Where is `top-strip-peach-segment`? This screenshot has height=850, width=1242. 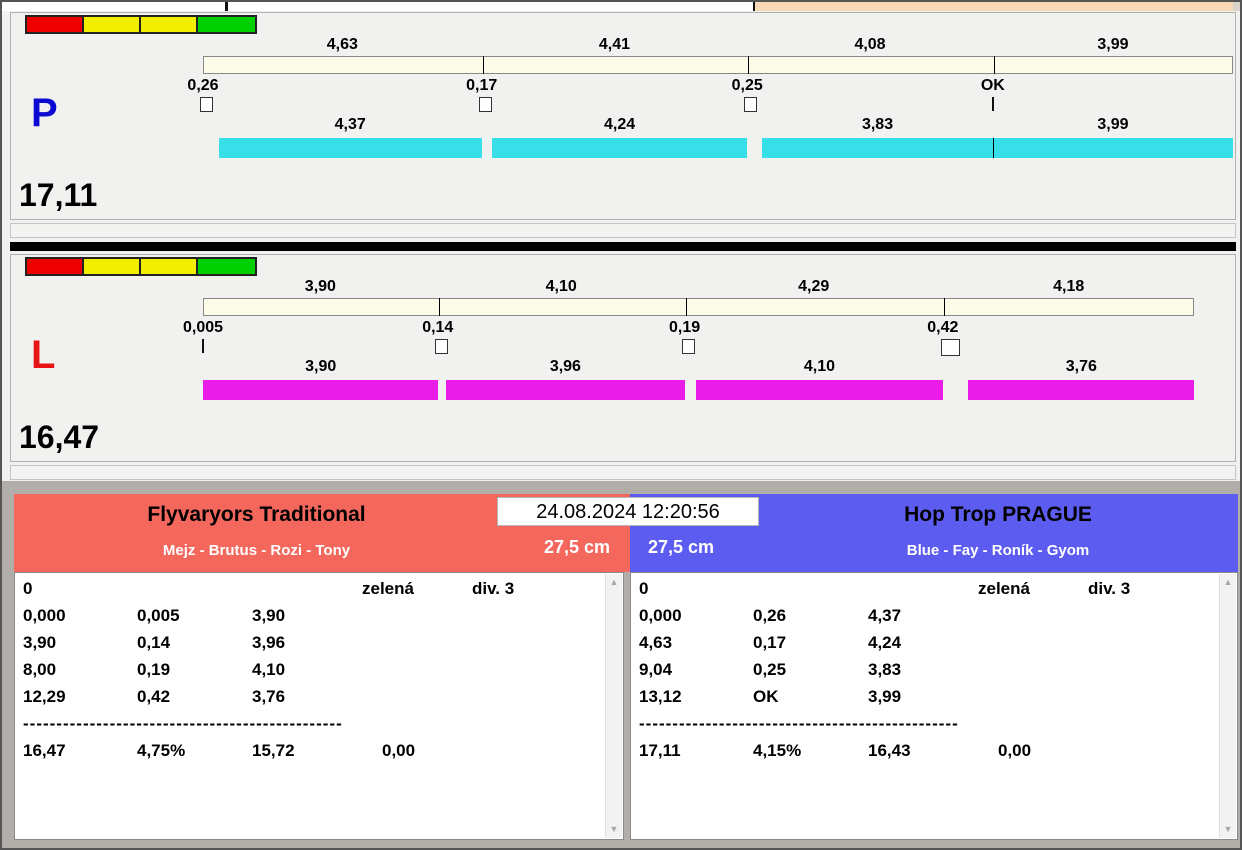
top-strip-peach-segment is located at coordinates (994, 6).